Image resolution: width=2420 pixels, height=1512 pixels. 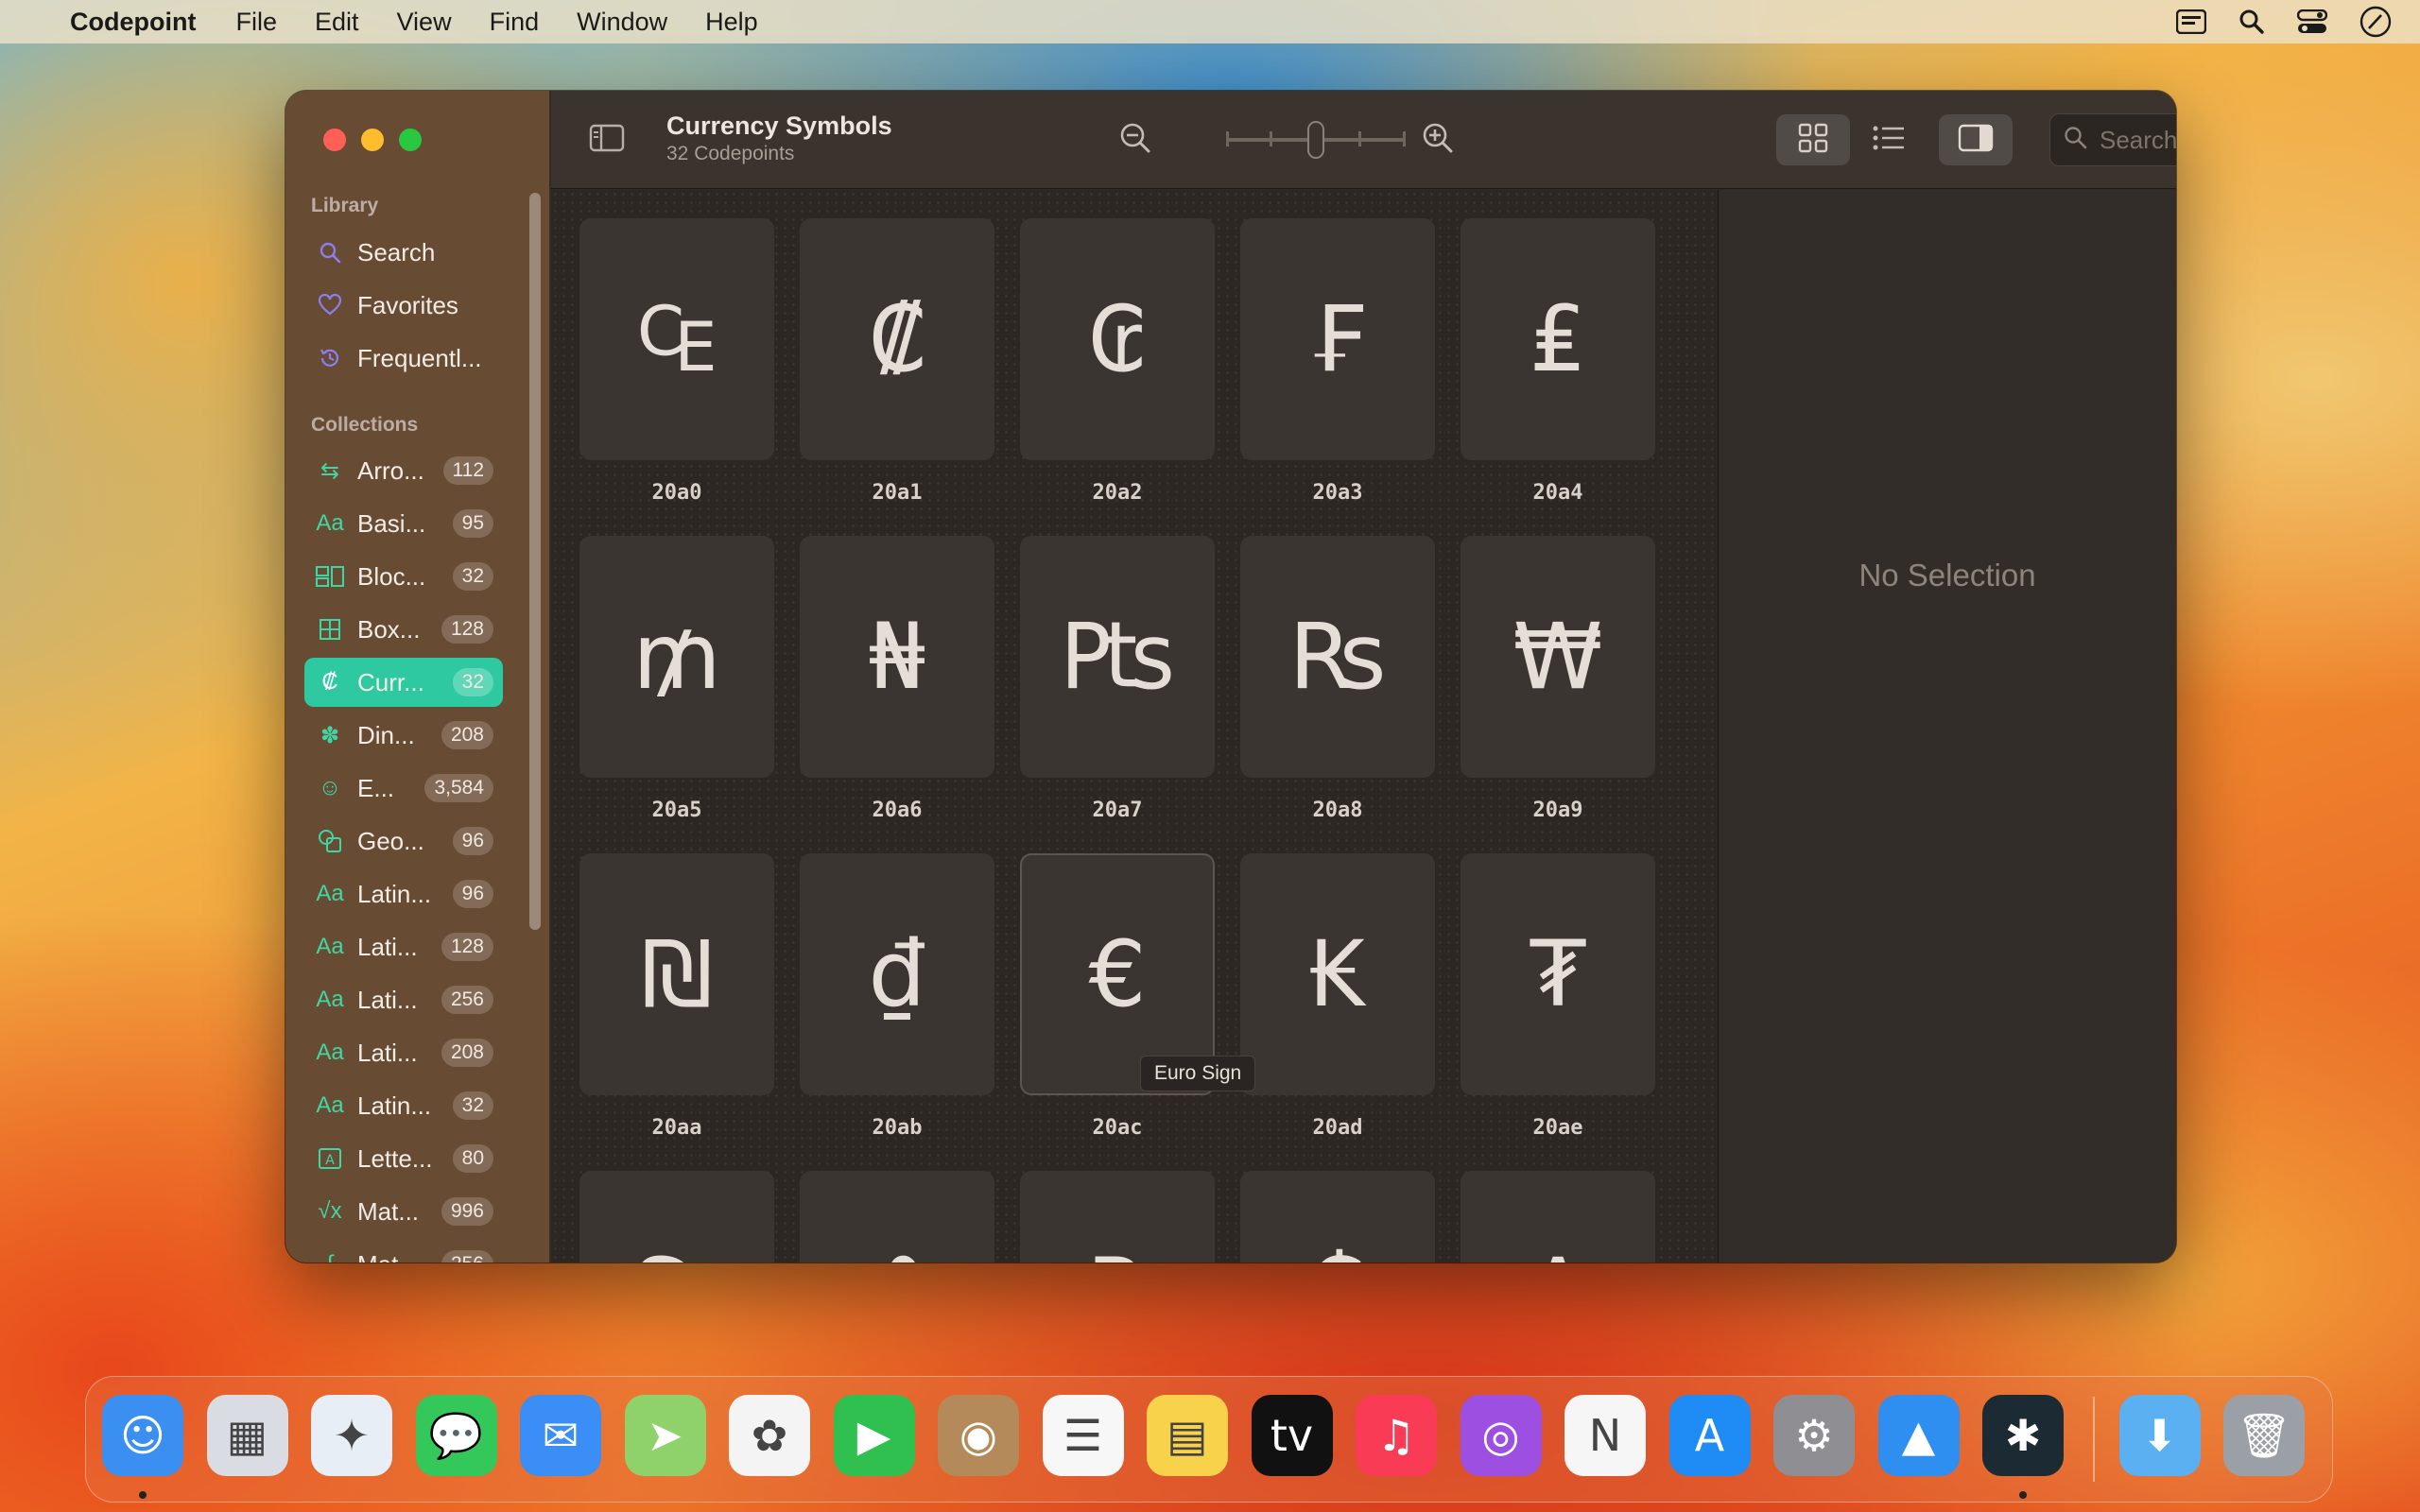 What do you see at coordinates (1558, 657) in the screenshot?
I see `glyph-tile: ₩` at bounding box center [1558, 657].